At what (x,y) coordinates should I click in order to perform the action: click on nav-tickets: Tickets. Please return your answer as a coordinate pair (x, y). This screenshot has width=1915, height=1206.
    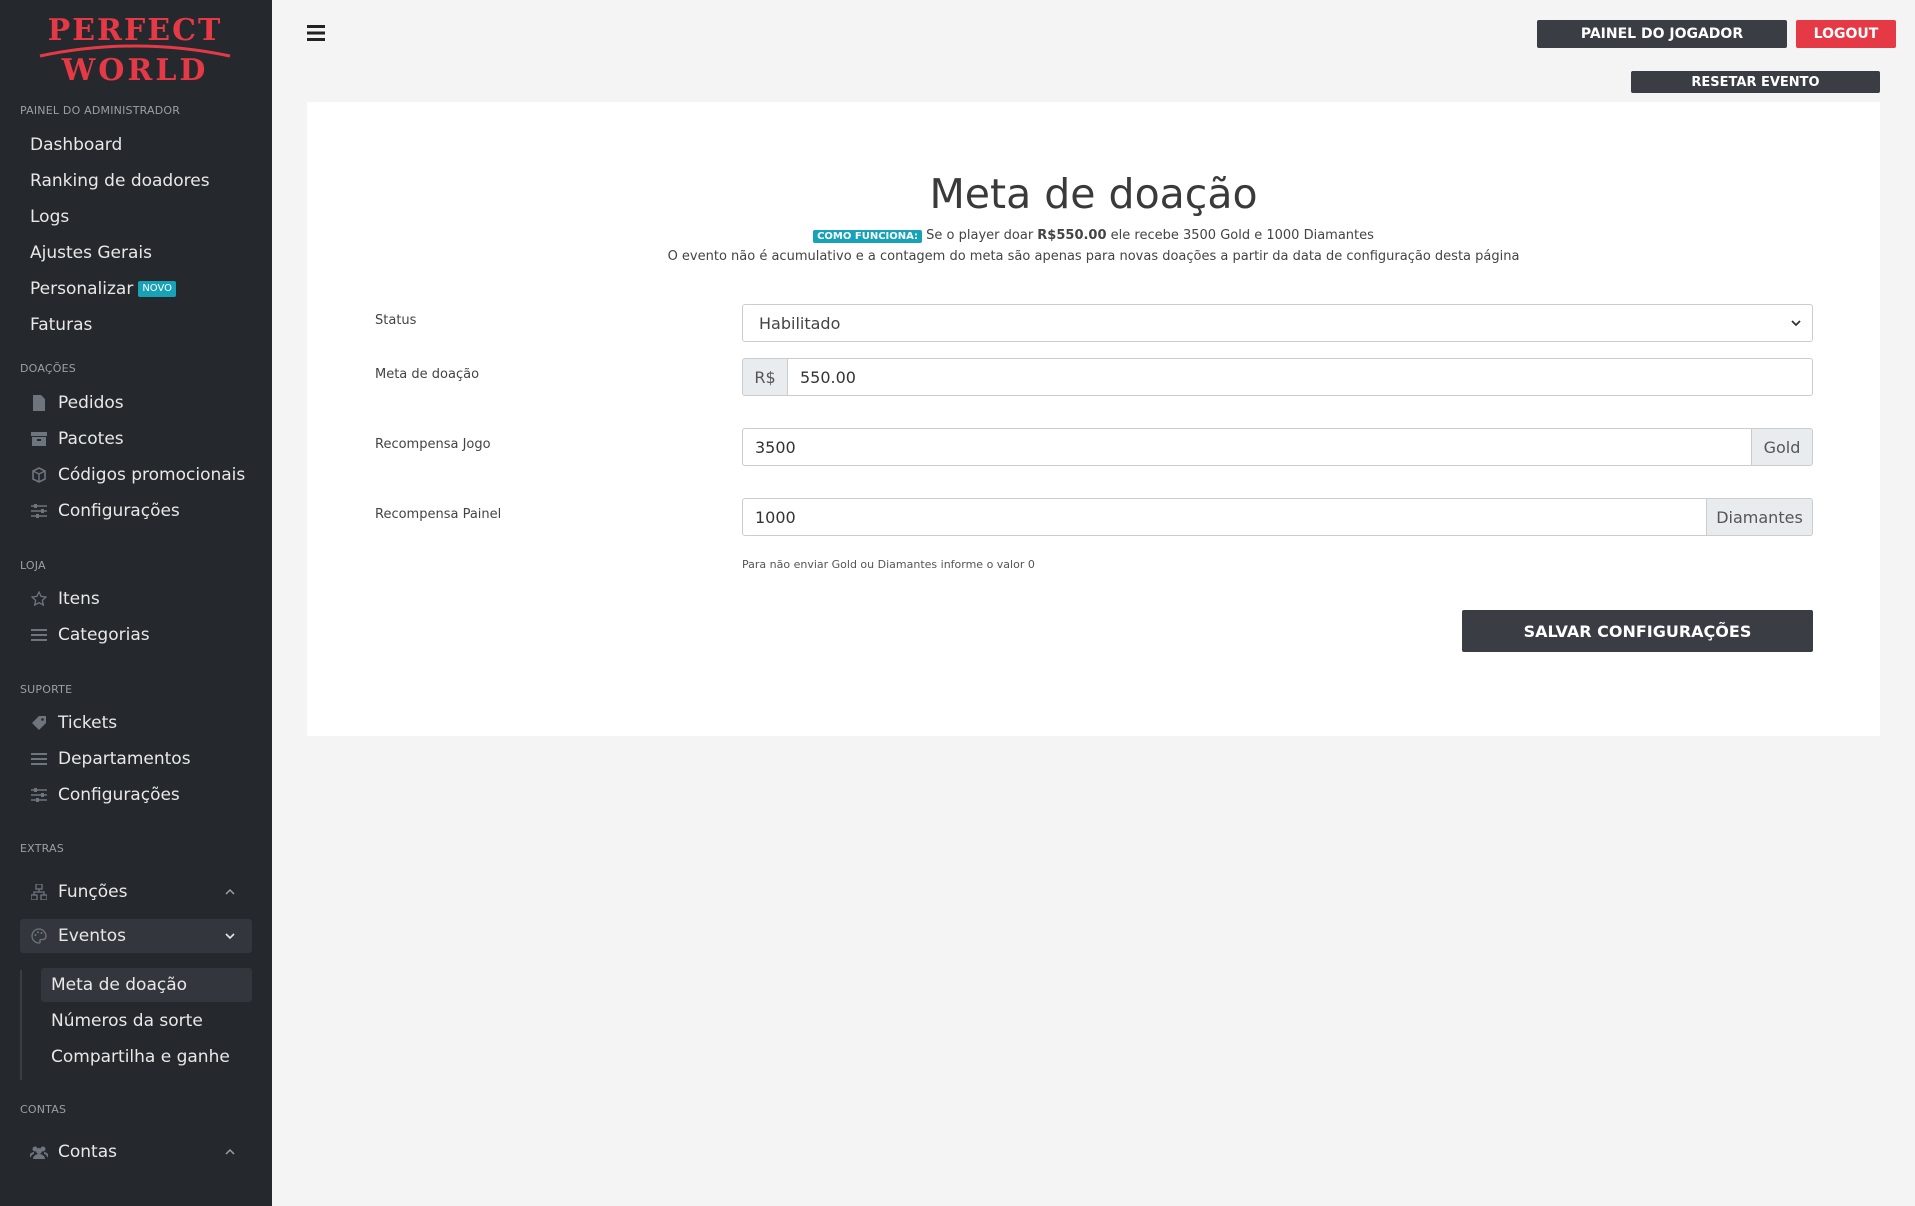
    Looking at the image, I should click on (136, 723).